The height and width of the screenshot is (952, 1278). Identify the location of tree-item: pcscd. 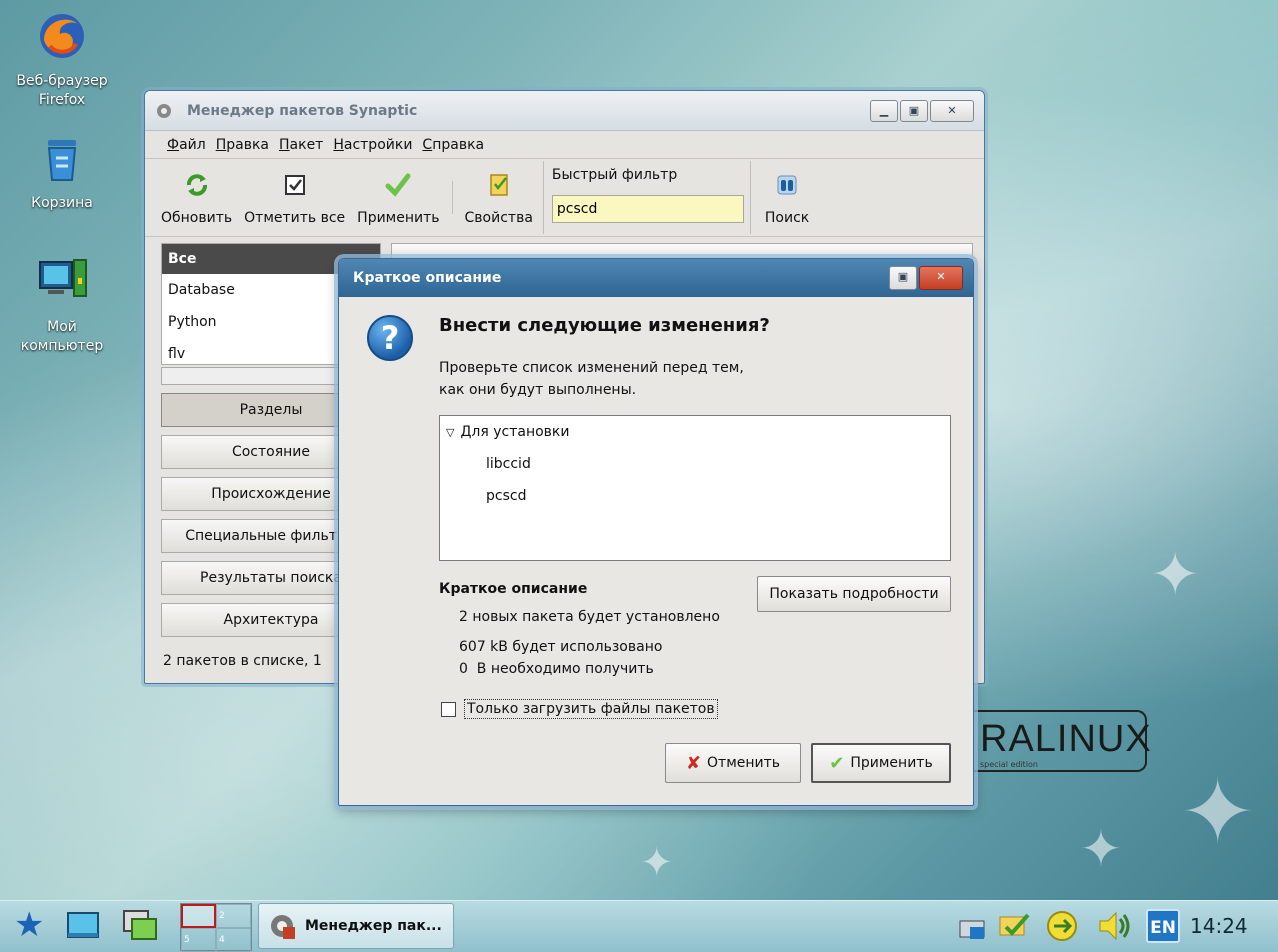
(506, 496).